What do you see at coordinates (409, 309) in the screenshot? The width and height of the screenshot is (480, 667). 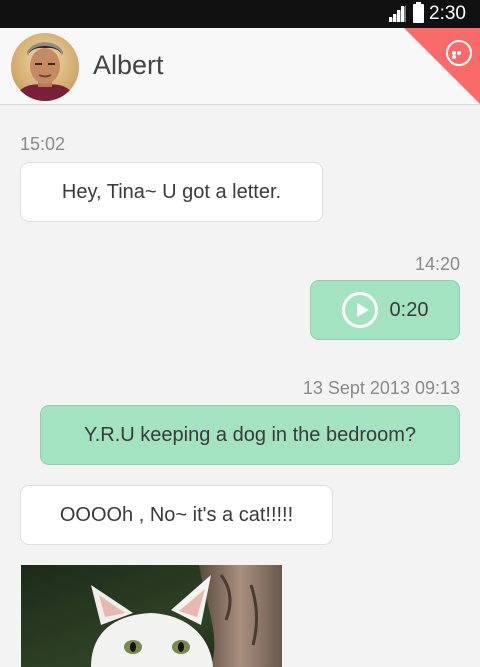 I see `voice-duration: 0:20` at bounding box center [409, 309].